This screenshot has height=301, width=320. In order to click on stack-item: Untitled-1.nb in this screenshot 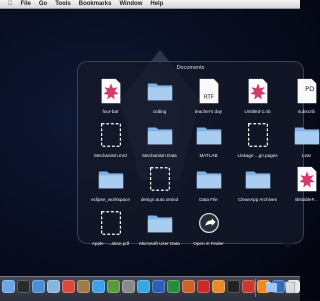, I will do `click(257, 97)`.